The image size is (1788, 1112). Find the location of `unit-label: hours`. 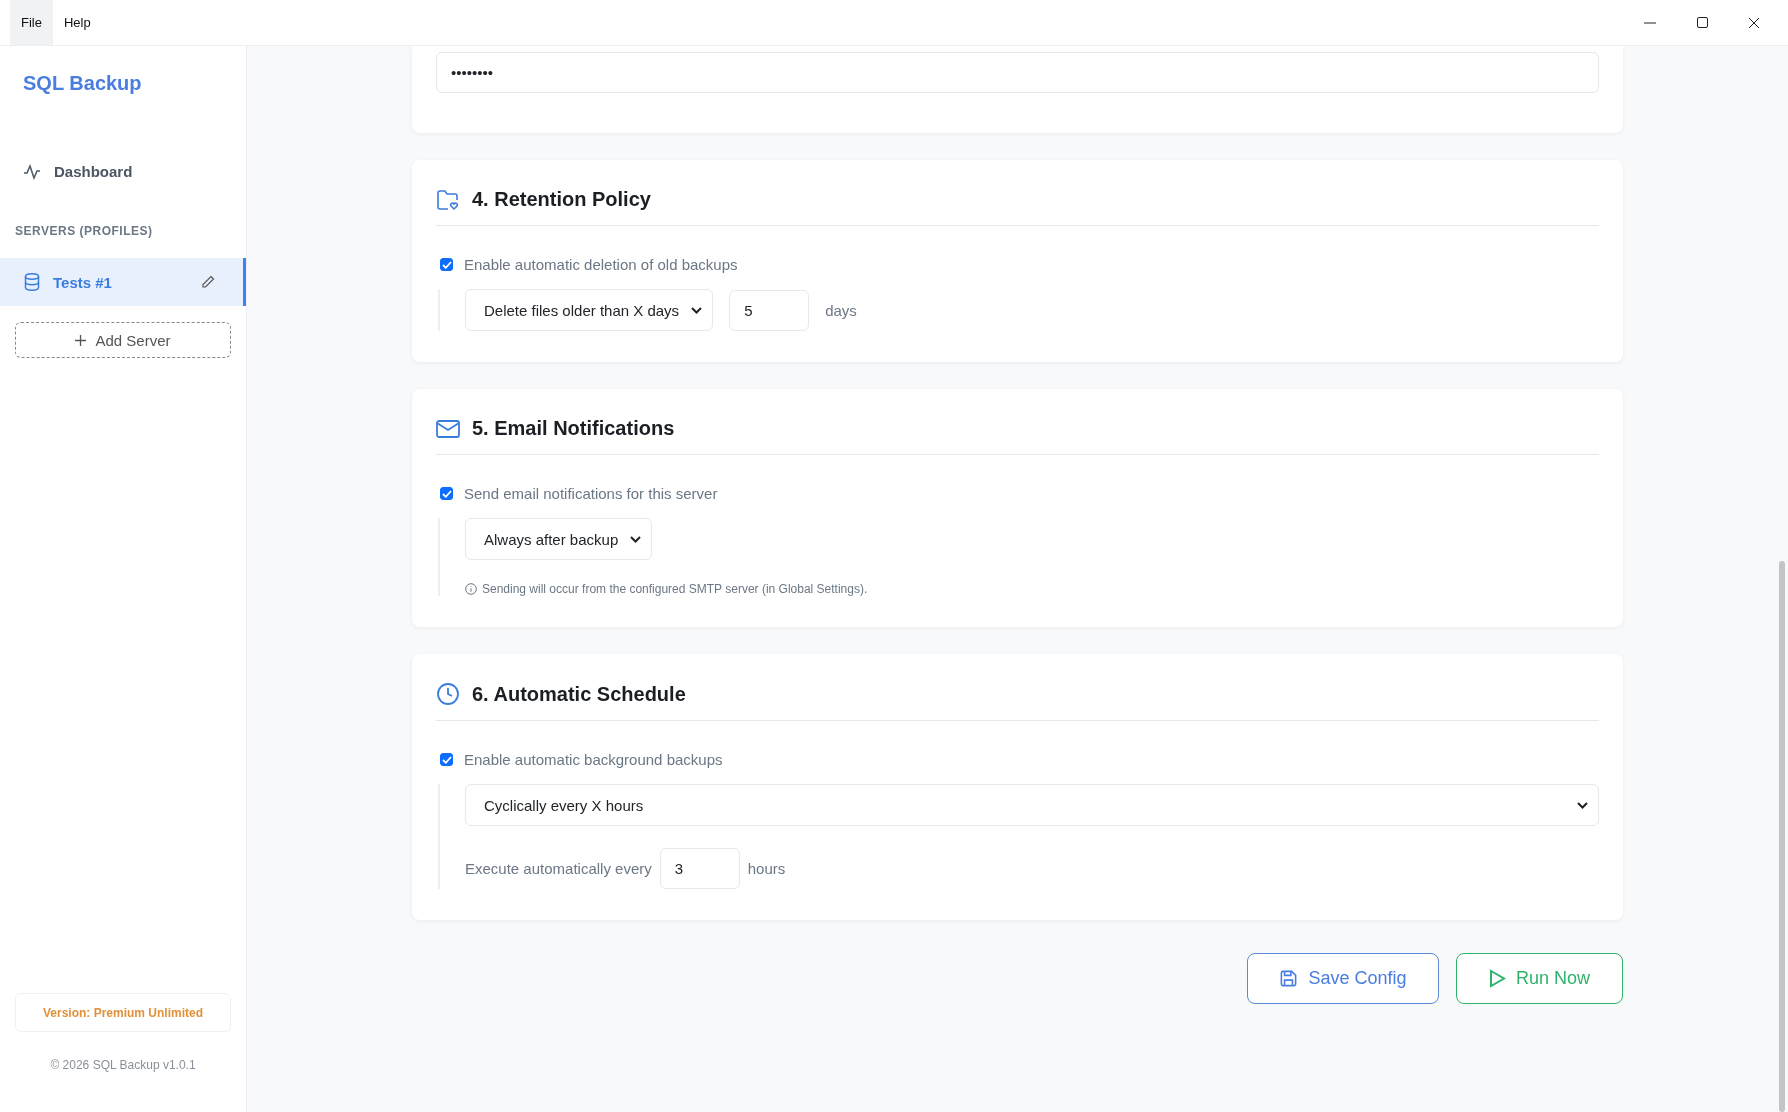

unit-label: hours is located at coordinates (766, 868).